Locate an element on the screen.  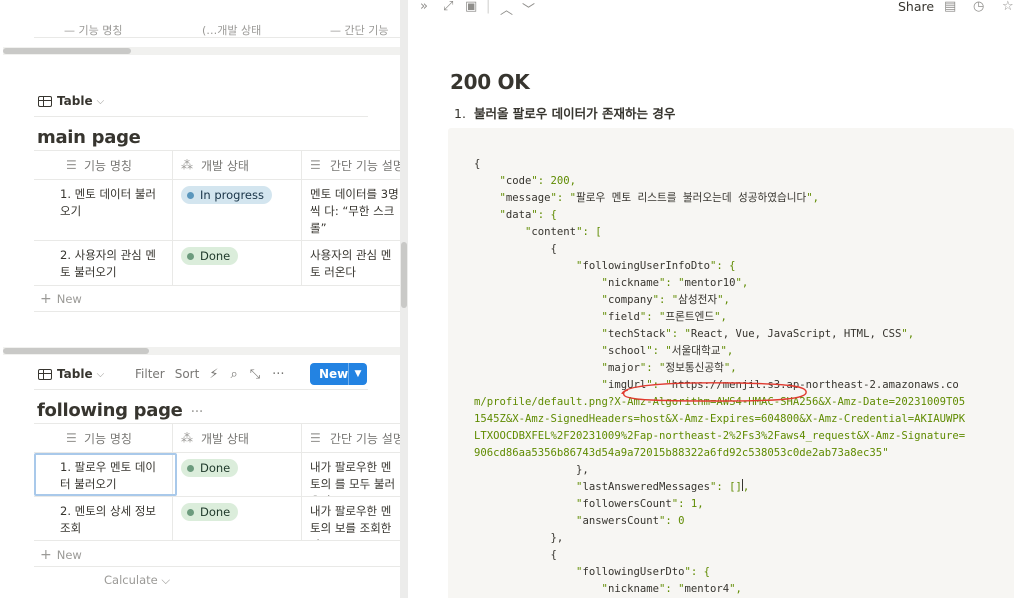
code-line: "code": 200, is located at coordinates (525, 181).